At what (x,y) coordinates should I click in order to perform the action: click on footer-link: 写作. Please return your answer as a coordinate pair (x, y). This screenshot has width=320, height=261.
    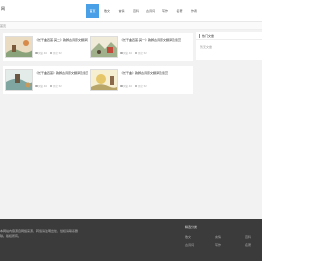
    Looking at the image, I should click on (218, 245).